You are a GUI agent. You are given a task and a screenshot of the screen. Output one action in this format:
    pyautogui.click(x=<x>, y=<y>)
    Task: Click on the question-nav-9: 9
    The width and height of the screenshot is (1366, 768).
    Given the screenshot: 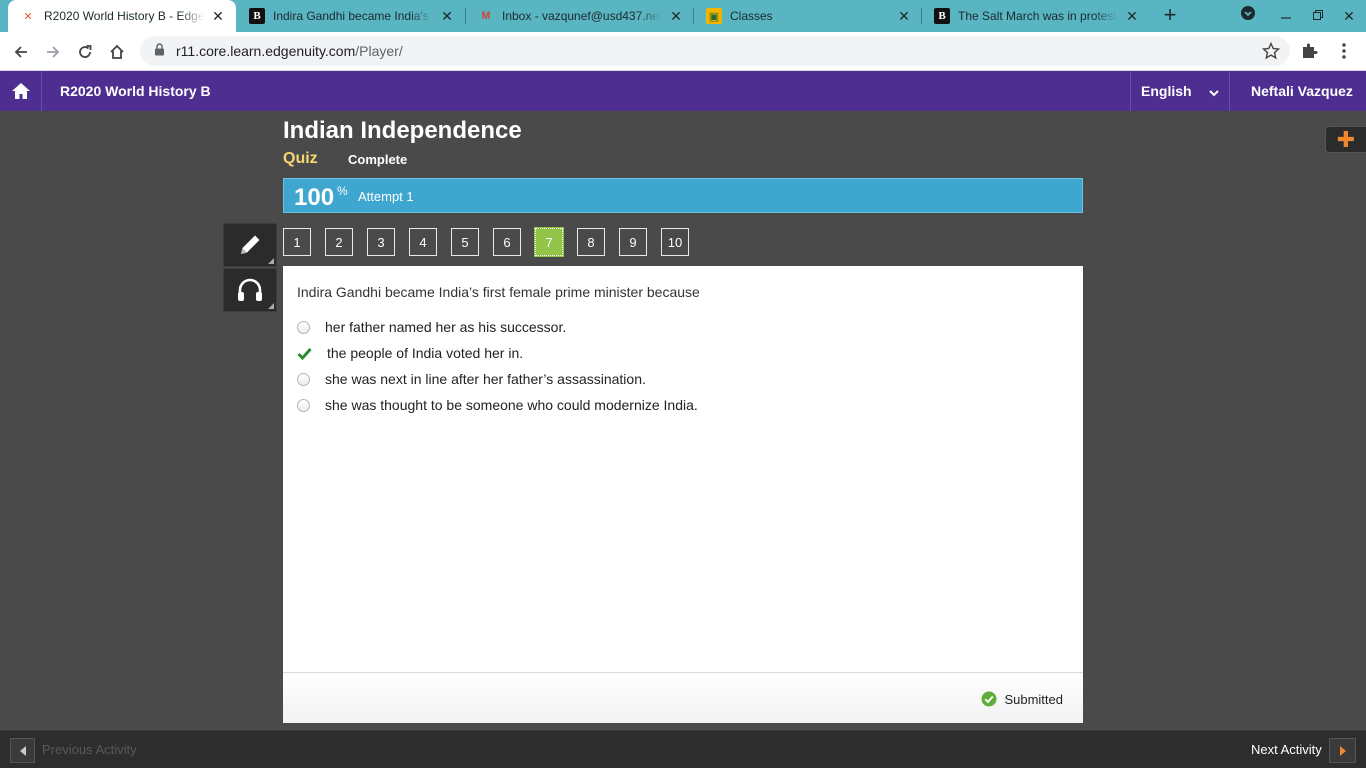 What is the action you would take?
    pyautogui.click(x=633, y=242)
    